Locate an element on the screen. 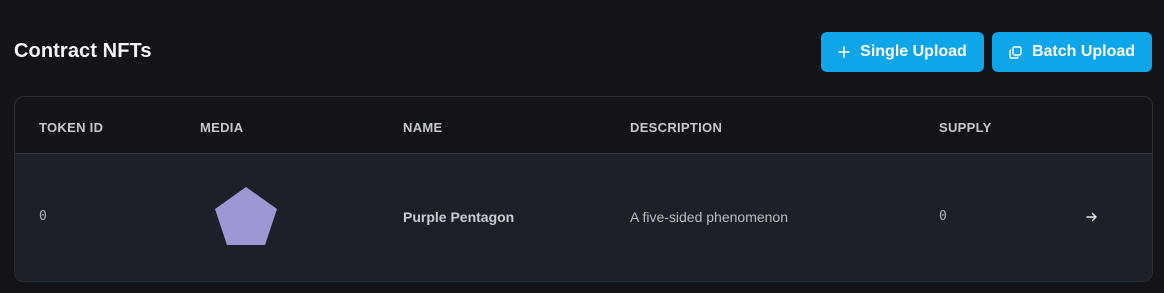 Image resolution: width=1164 pixels, height=293 pixels. arrow-right-icon is located at coordinates (1092, 217).